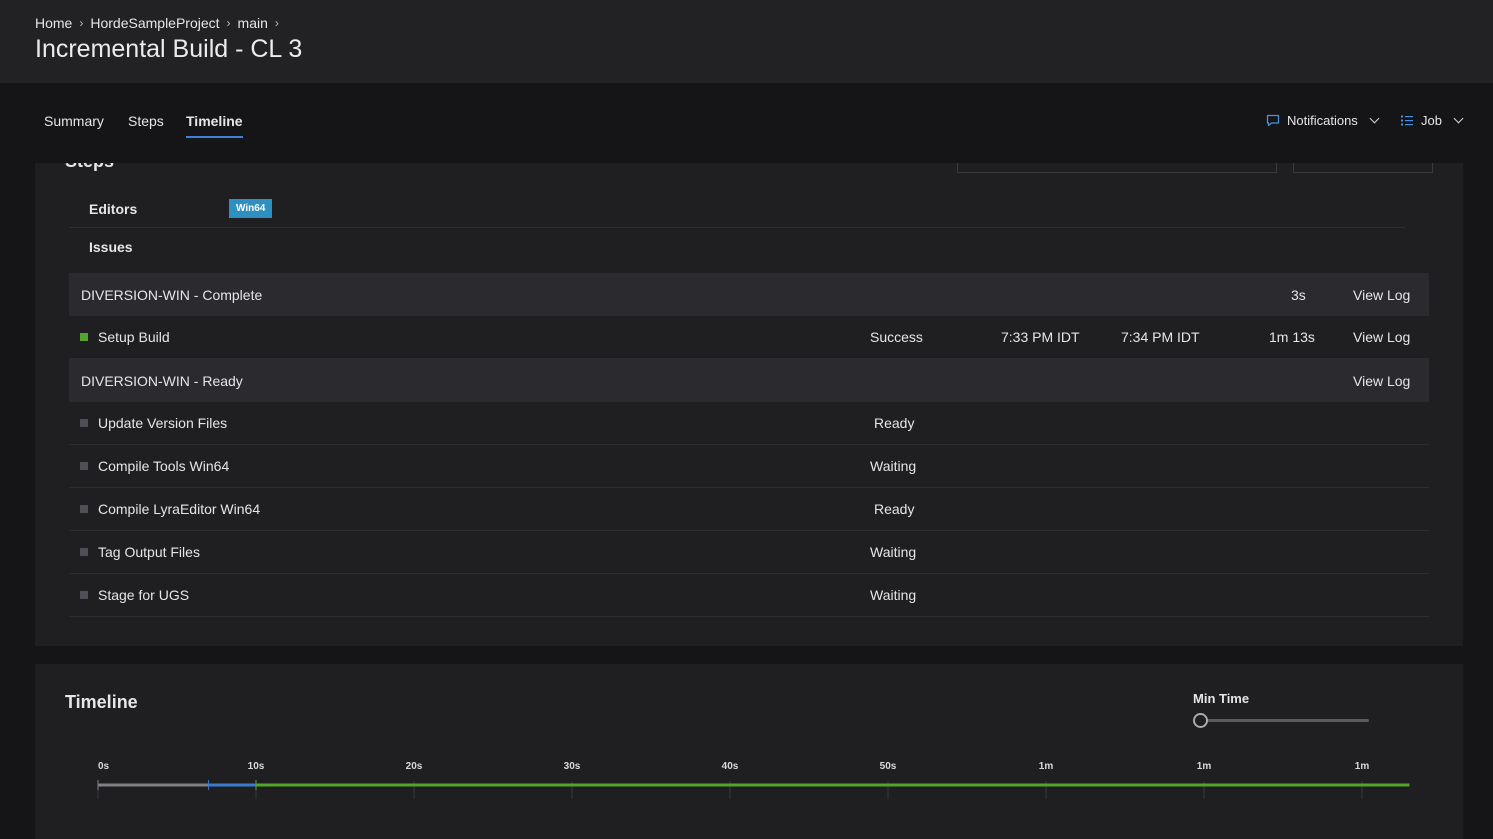 The image size is (1493, 839). I want to click on chat-icon, so click(1273, 120).